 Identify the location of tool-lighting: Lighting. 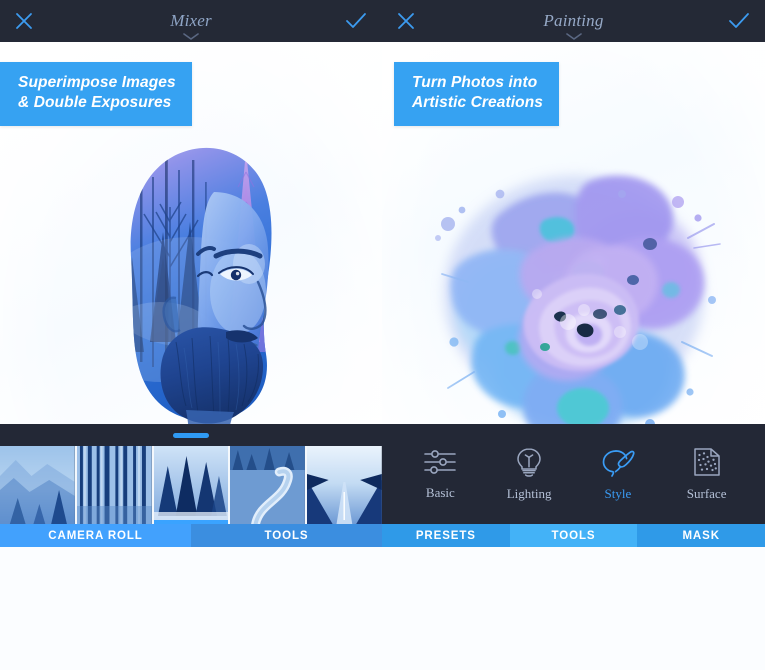
(529, 474).